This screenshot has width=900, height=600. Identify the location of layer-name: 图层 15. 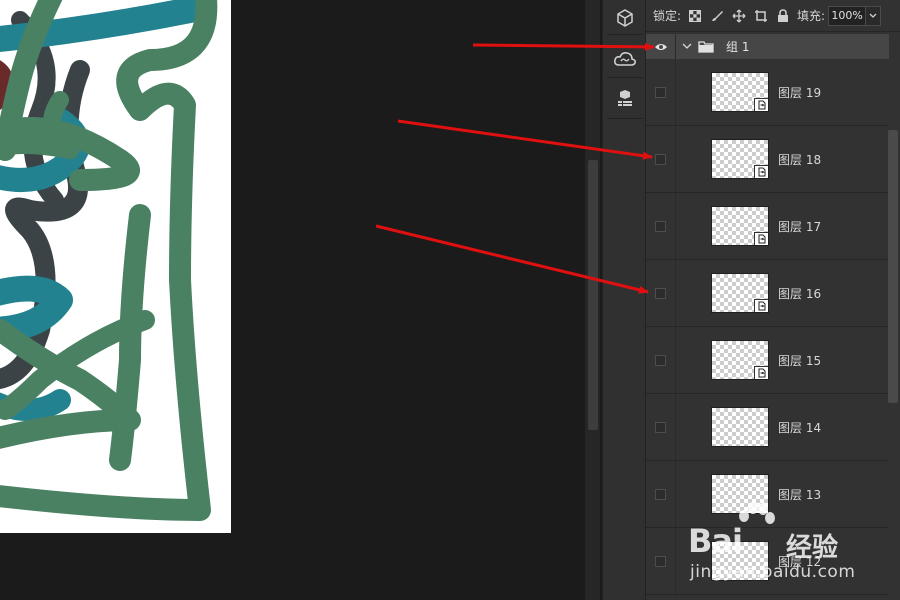
(800, 360).